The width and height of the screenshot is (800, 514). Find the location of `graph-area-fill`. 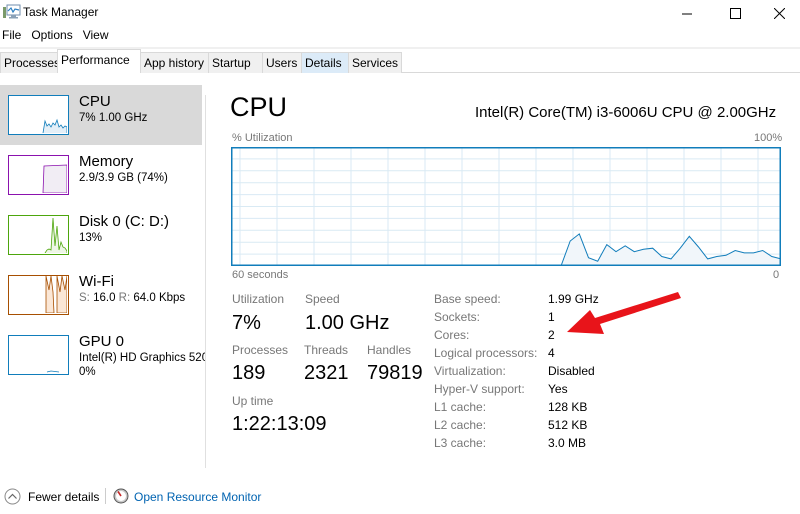

graph-area-fill is located at coordinates (671, 249).